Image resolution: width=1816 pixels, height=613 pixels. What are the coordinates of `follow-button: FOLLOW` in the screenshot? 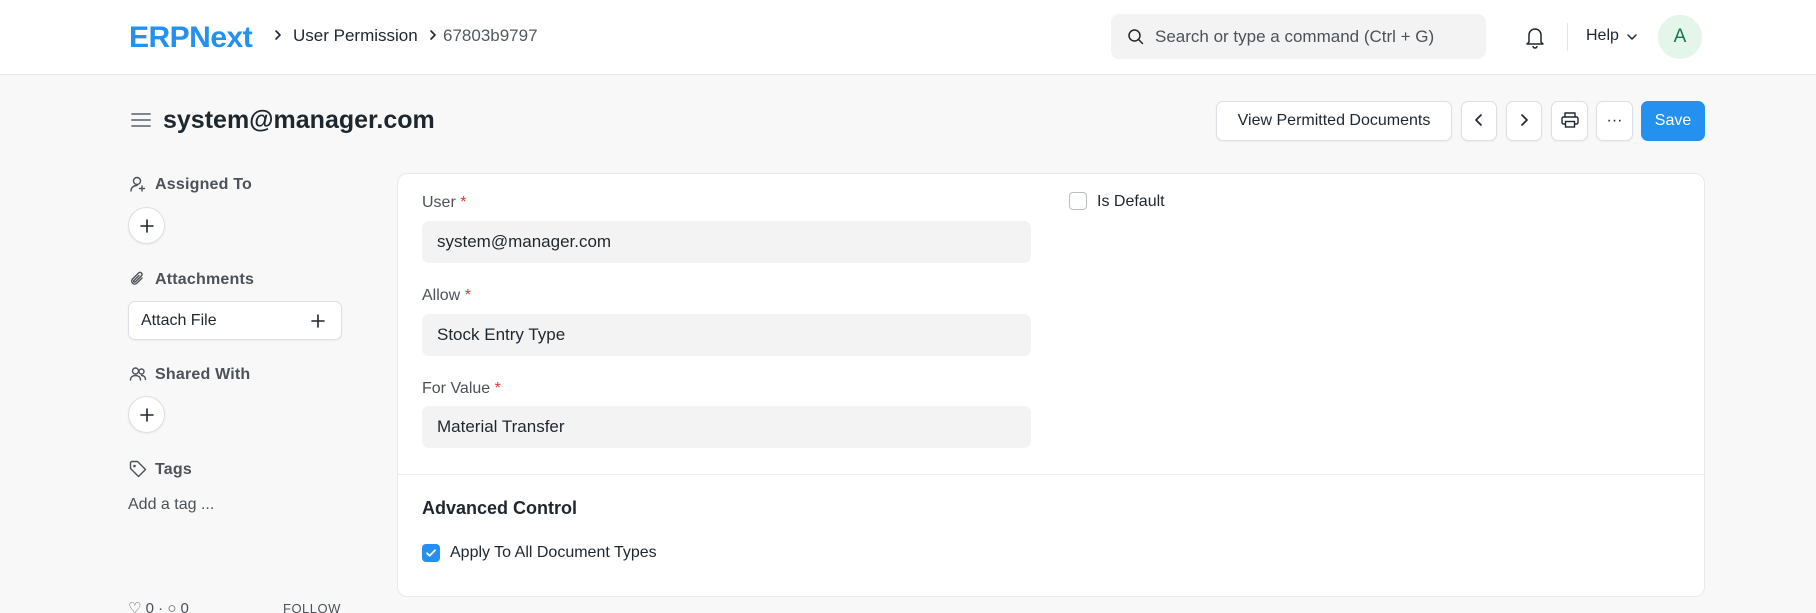 It's located at (312, 607).